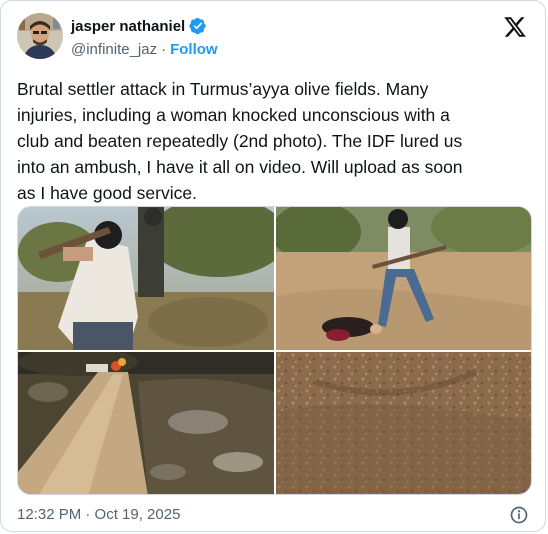 This screenshot has width=548, height=534. I want to click on follow-button: Follow, so click(194, 49).